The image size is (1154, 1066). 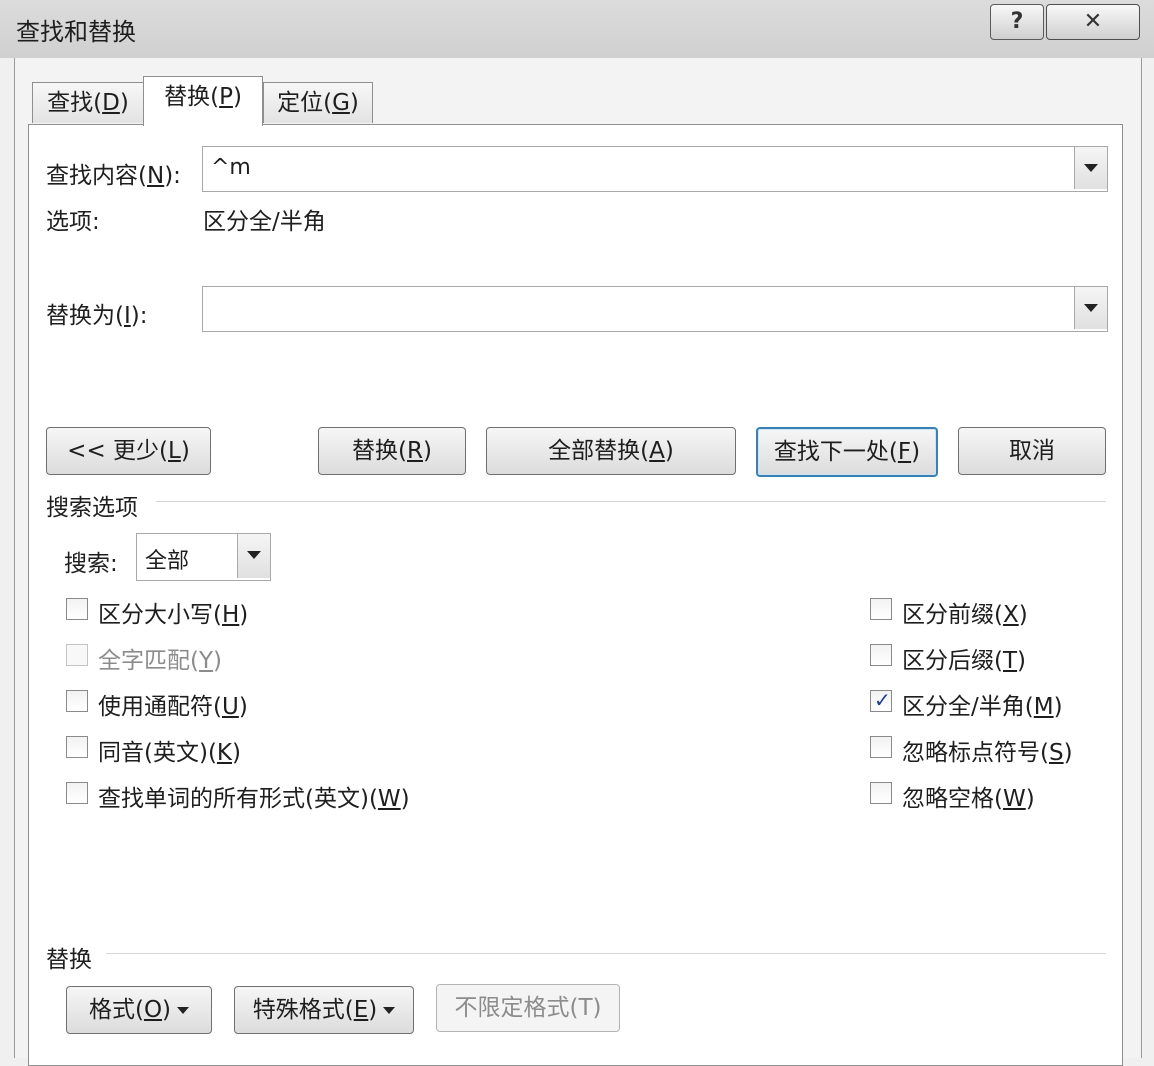 What do you see at coordinates (203, 97) in the screenshot?
I see `tab-replace-label: 替换(P)` at bounding box center [203, 97].